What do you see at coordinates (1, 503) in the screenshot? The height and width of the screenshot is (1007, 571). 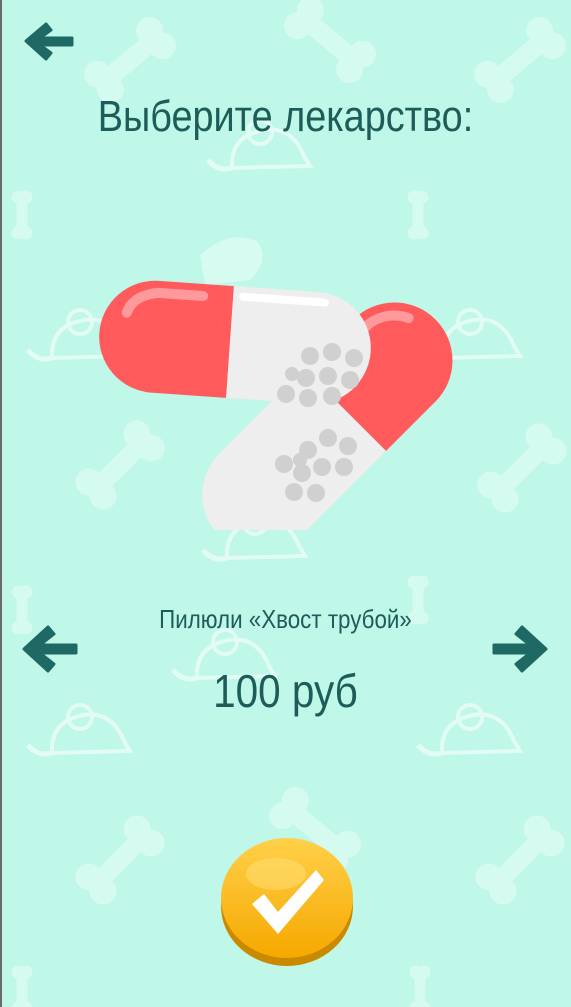 I see `screen-edge` at bounding box center [1, 503].